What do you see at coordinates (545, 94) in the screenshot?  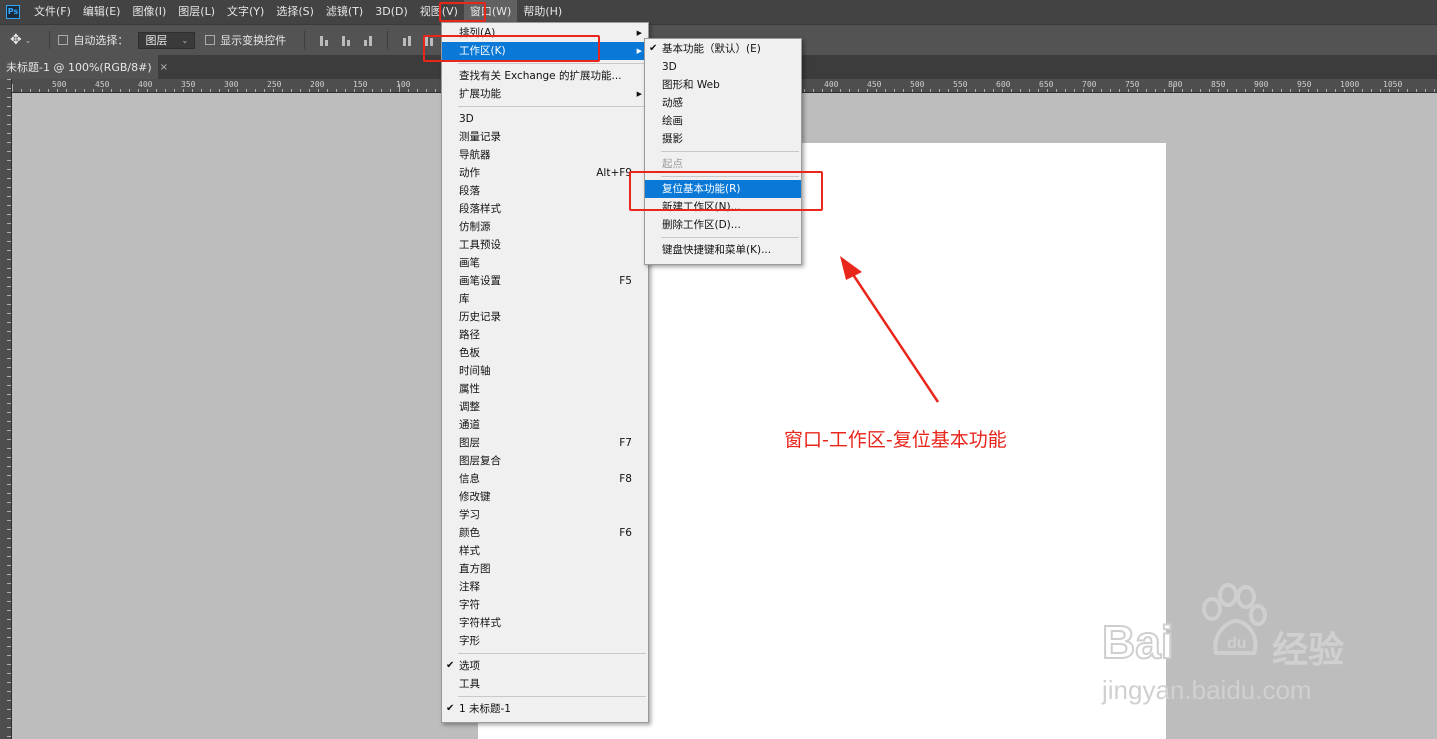 I see `window_menu-item-4: 扩展功能 ▶` at bounding box center [545, 94].